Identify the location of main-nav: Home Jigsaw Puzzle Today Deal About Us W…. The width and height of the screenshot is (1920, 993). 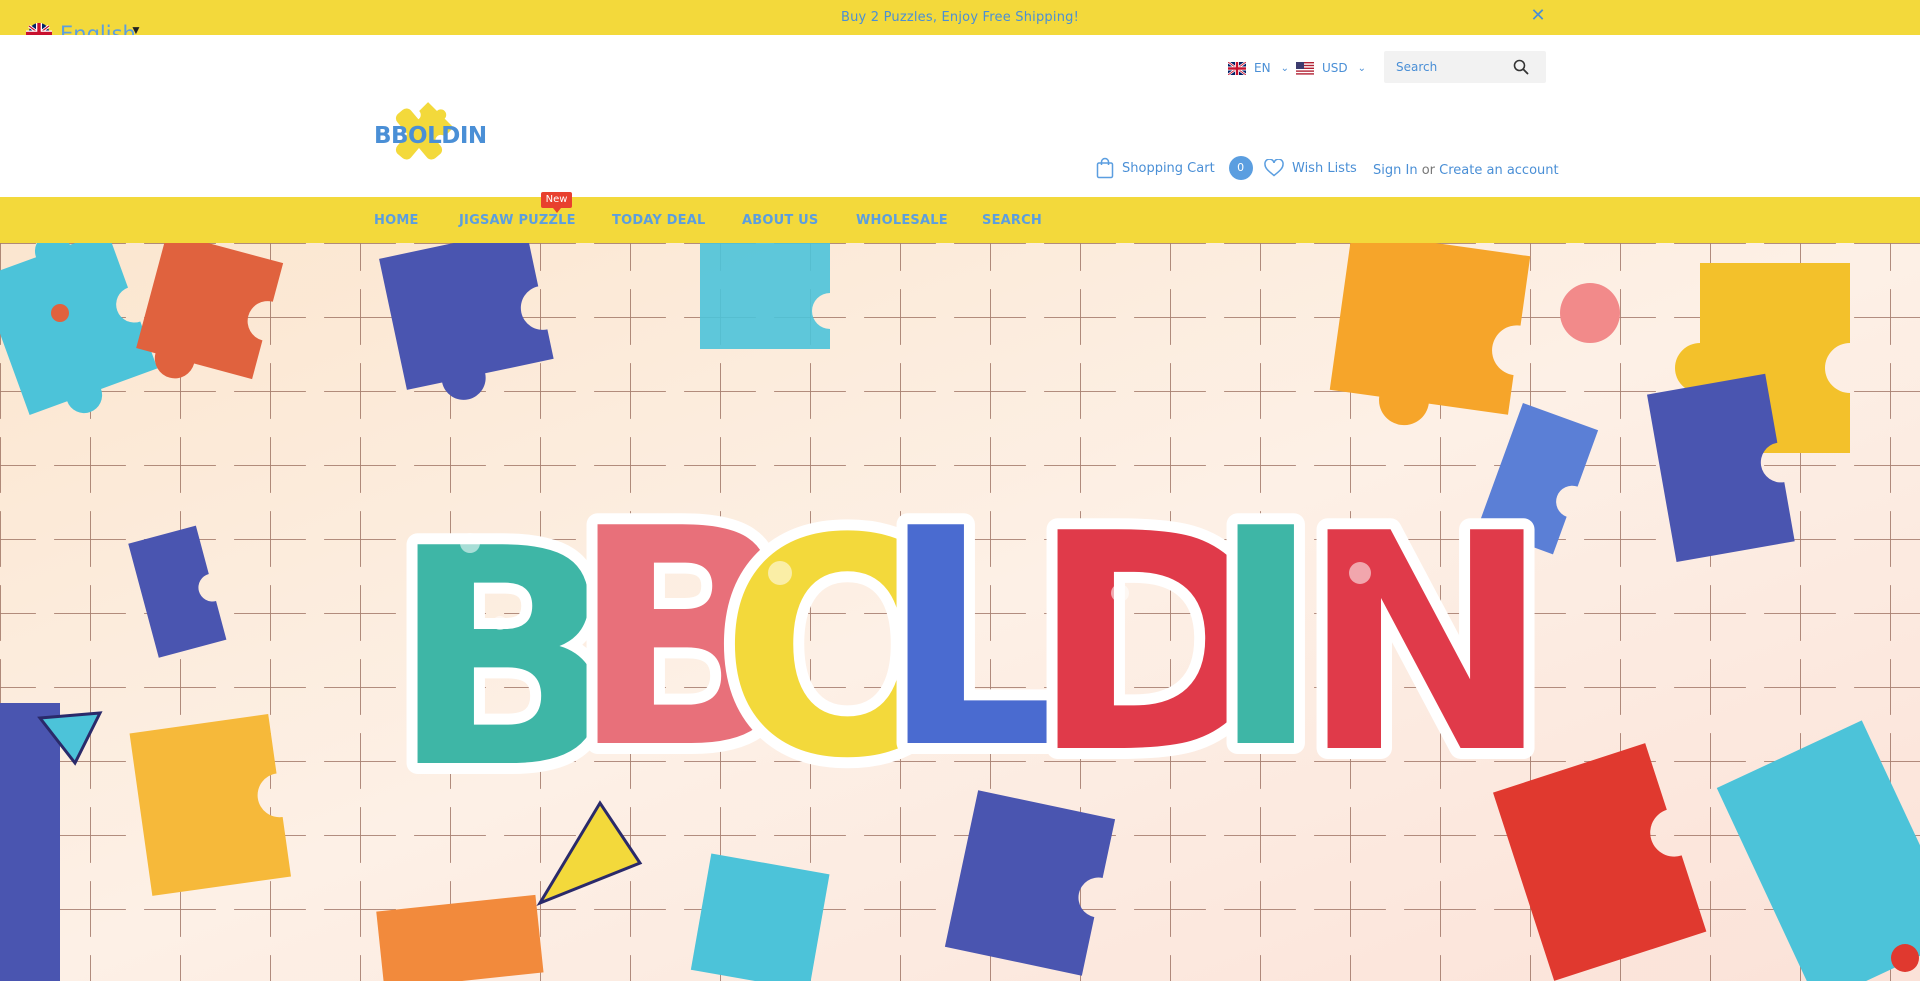
(960, 220).